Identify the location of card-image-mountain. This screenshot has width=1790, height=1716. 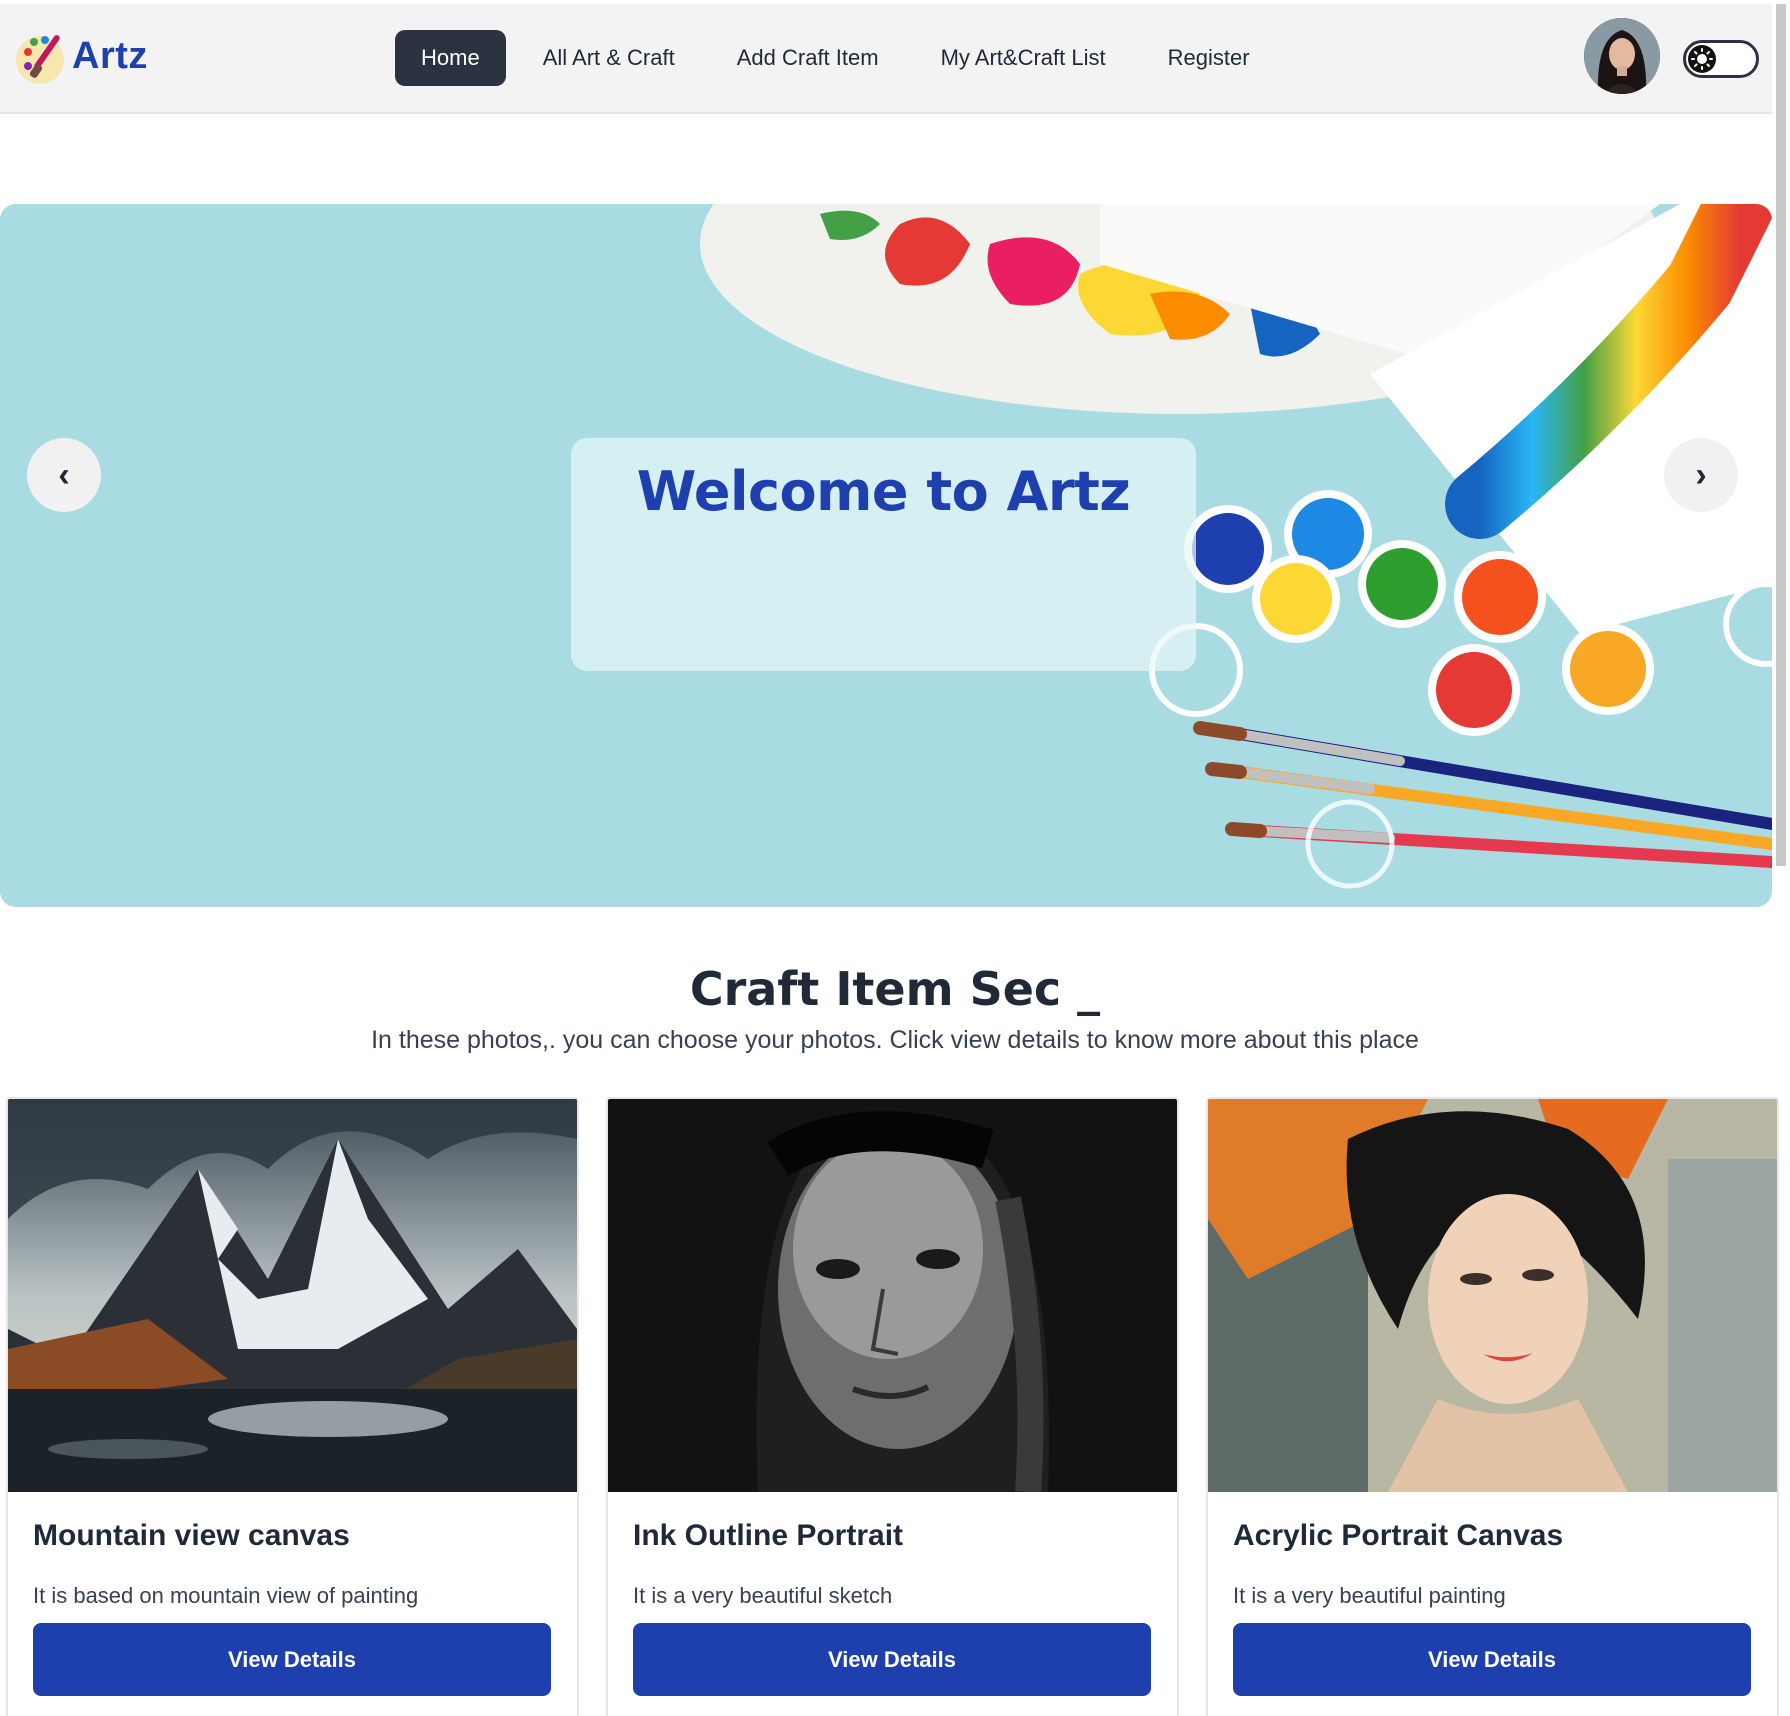
(292, 1295).